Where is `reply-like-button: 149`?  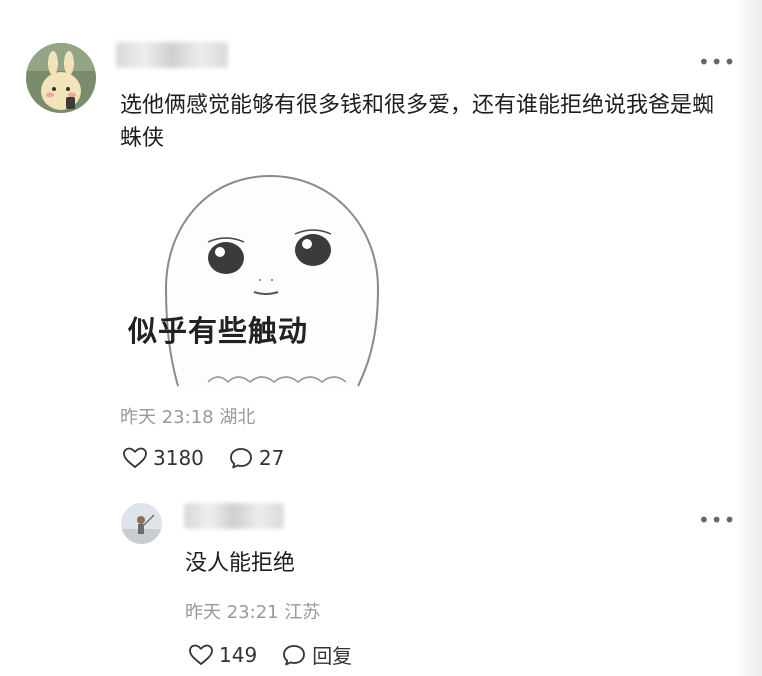
reply-like-button: 149 is located at coordinates (222, 655).